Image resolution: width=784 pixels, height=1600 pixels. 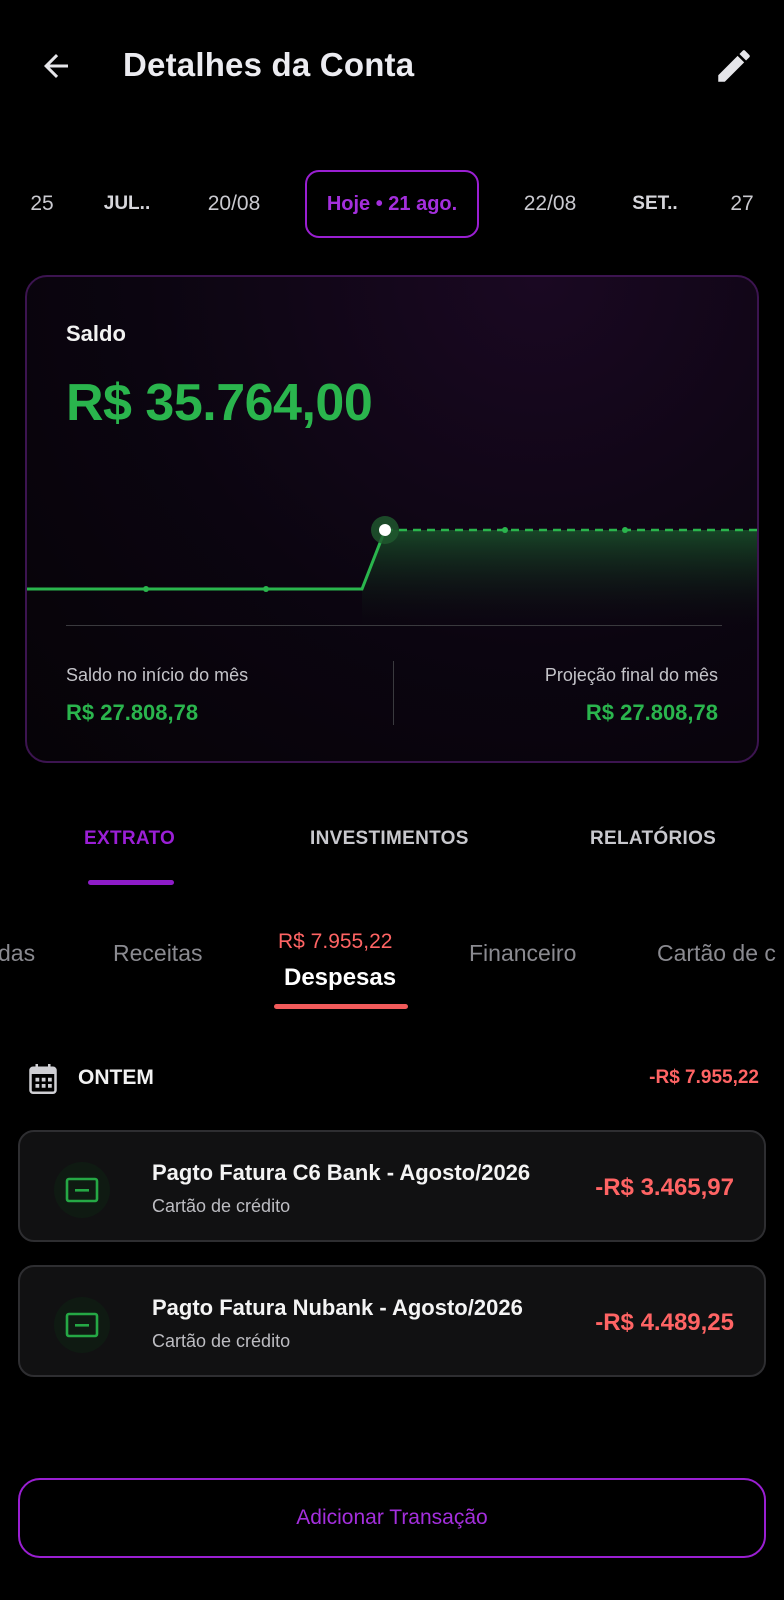 I want to click on tab-investimentos: INVESTIMENTOS, so click(x=389, y=839).